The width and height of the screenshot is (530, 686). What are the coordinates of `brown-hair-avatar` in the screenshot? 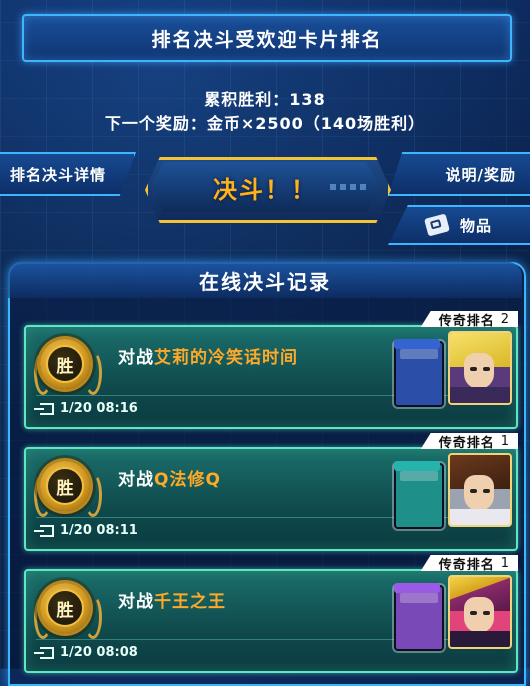 It's located at (480, 490).